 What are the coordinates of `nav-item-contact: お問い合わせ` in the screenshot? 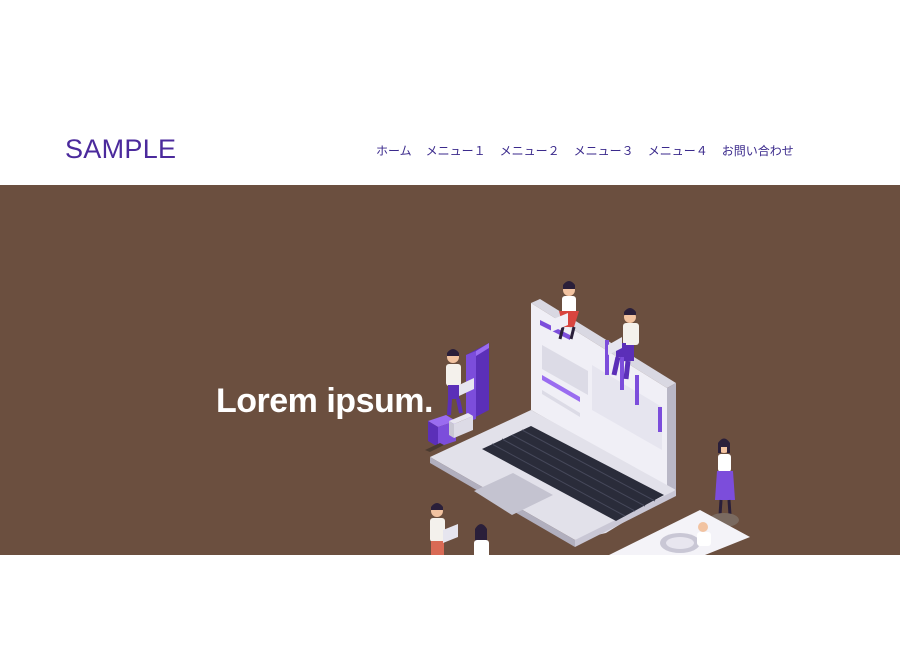 It's located at (758, 150).